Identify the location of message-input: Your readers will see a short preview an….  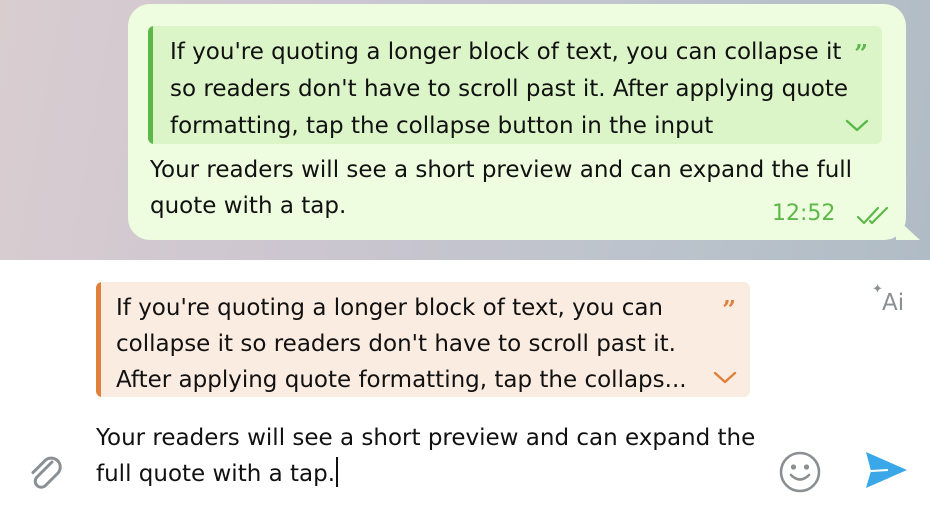
(426, 456).